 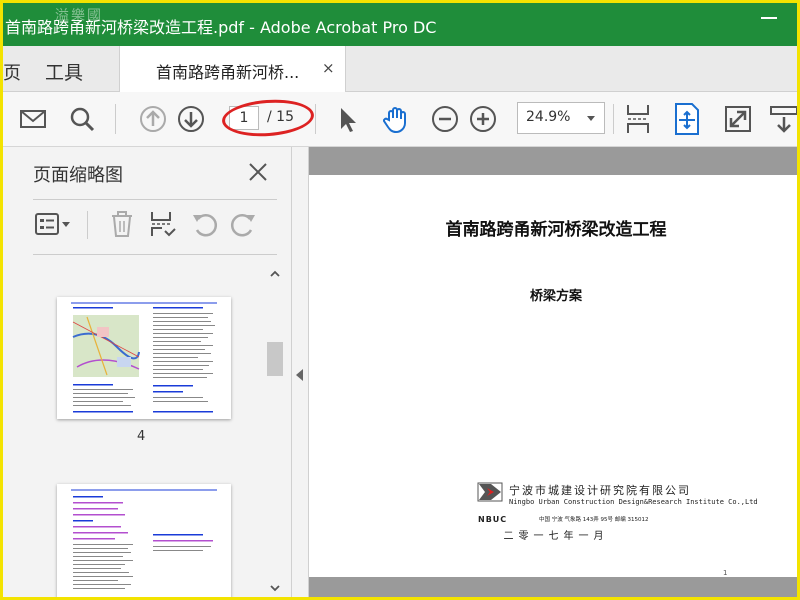 What do you see at coordinates (556, 230) in the screenshot?
I see `document-title: 首南路跨甬新河桥梁改造工程` at bounding box center [556, 230].